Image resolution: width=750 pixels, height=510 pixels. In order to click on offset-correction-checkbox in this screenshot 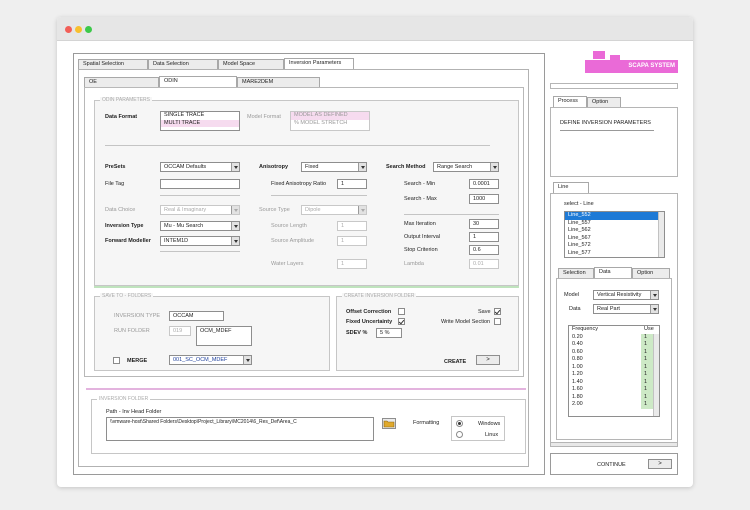, I will do `click(401, 311)`.